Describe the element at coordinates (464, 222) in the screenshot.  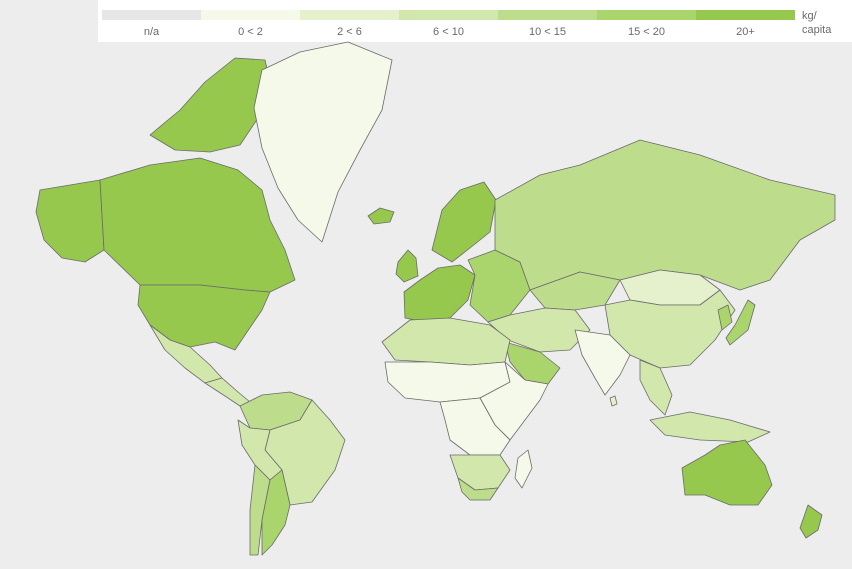
I see `region-scandinavia` at that location.